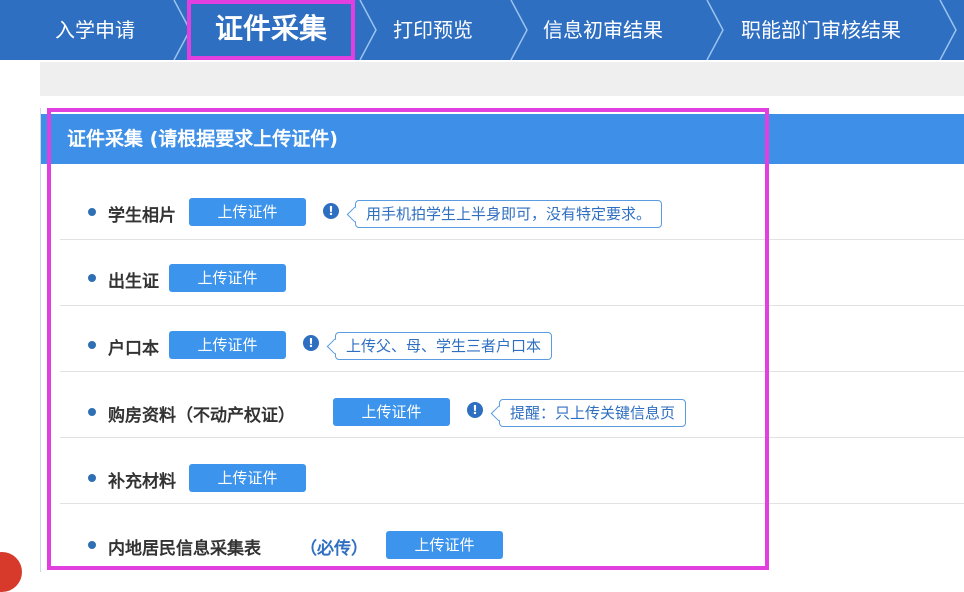 The height and width of the screenshot is (592, 964). What do you see at coordinates (512, 470) in the screenshot?
I see `list-item-supplementary-materials: 补充材料 上传证件` at bounding box center [512, 470].